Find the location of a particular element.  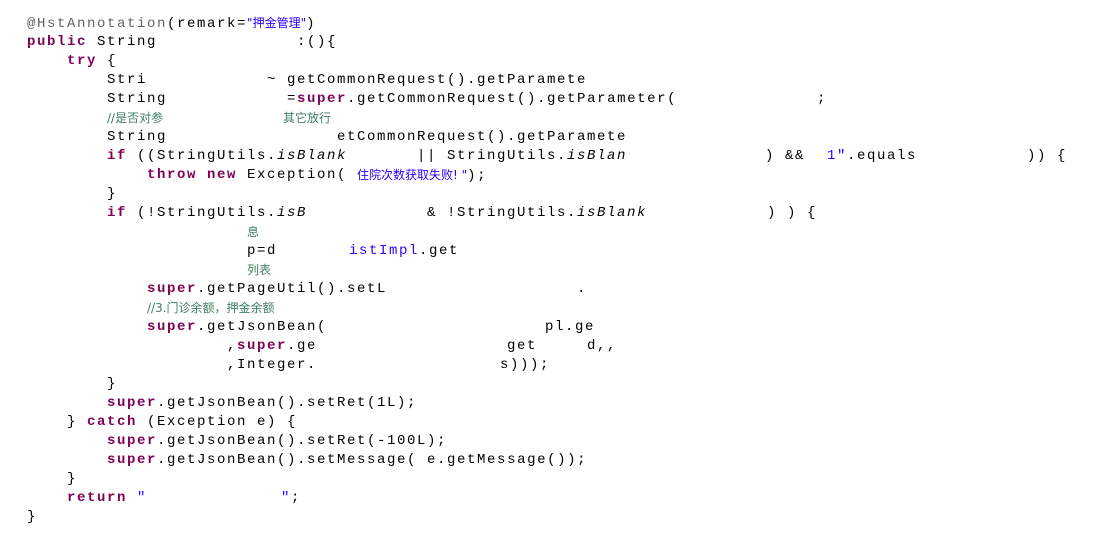

code-token: .ge is located at coordinates (302, 346).